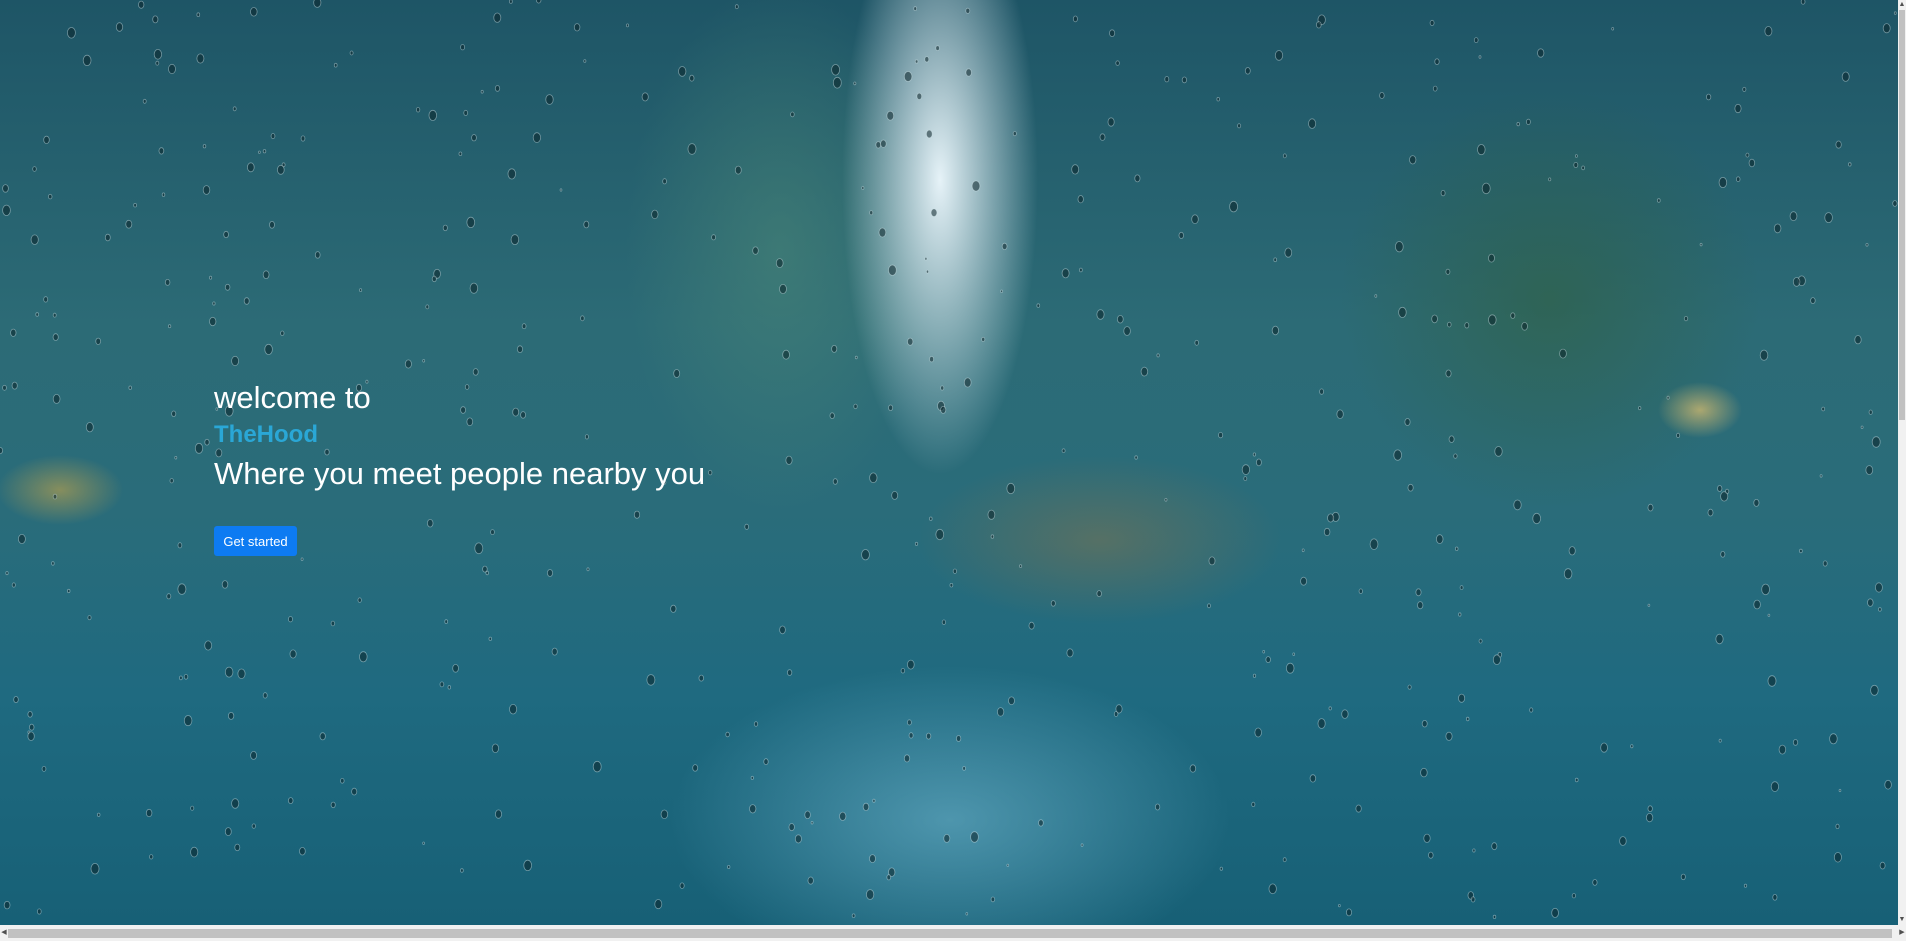 The height and width of the screenshot is (941, 1906). Describe the element at coordinates (1902, 920) in the screenshot. I see `scroll-down-icon: ▼` at that location.